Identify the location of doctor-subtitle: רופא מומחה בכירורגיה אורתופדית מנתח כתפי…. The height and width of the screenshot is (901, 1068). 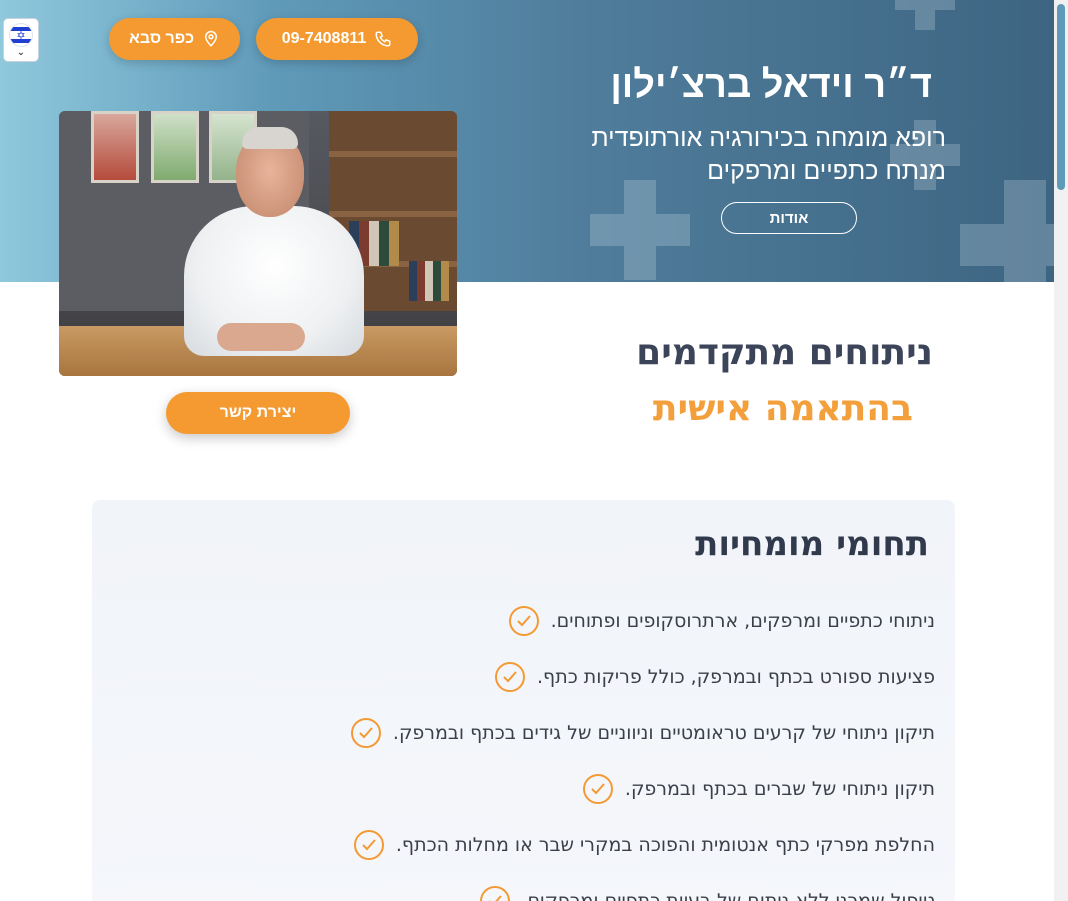
(736, 155).